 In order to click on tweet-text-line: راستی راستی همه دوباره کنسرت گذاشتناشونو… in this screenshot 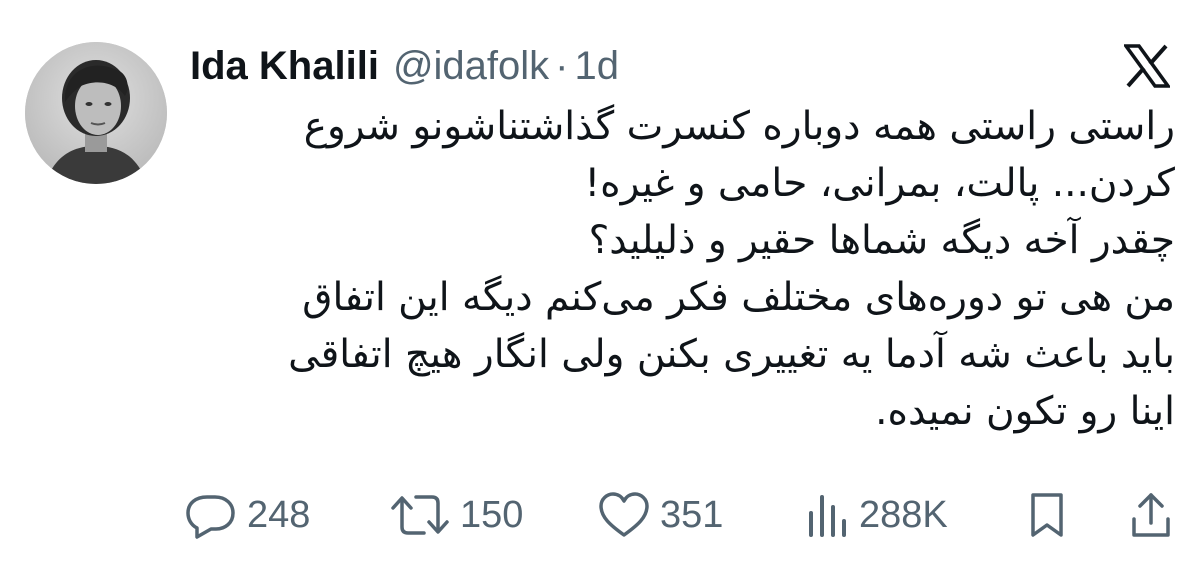, I will do `click(739, 126)`.